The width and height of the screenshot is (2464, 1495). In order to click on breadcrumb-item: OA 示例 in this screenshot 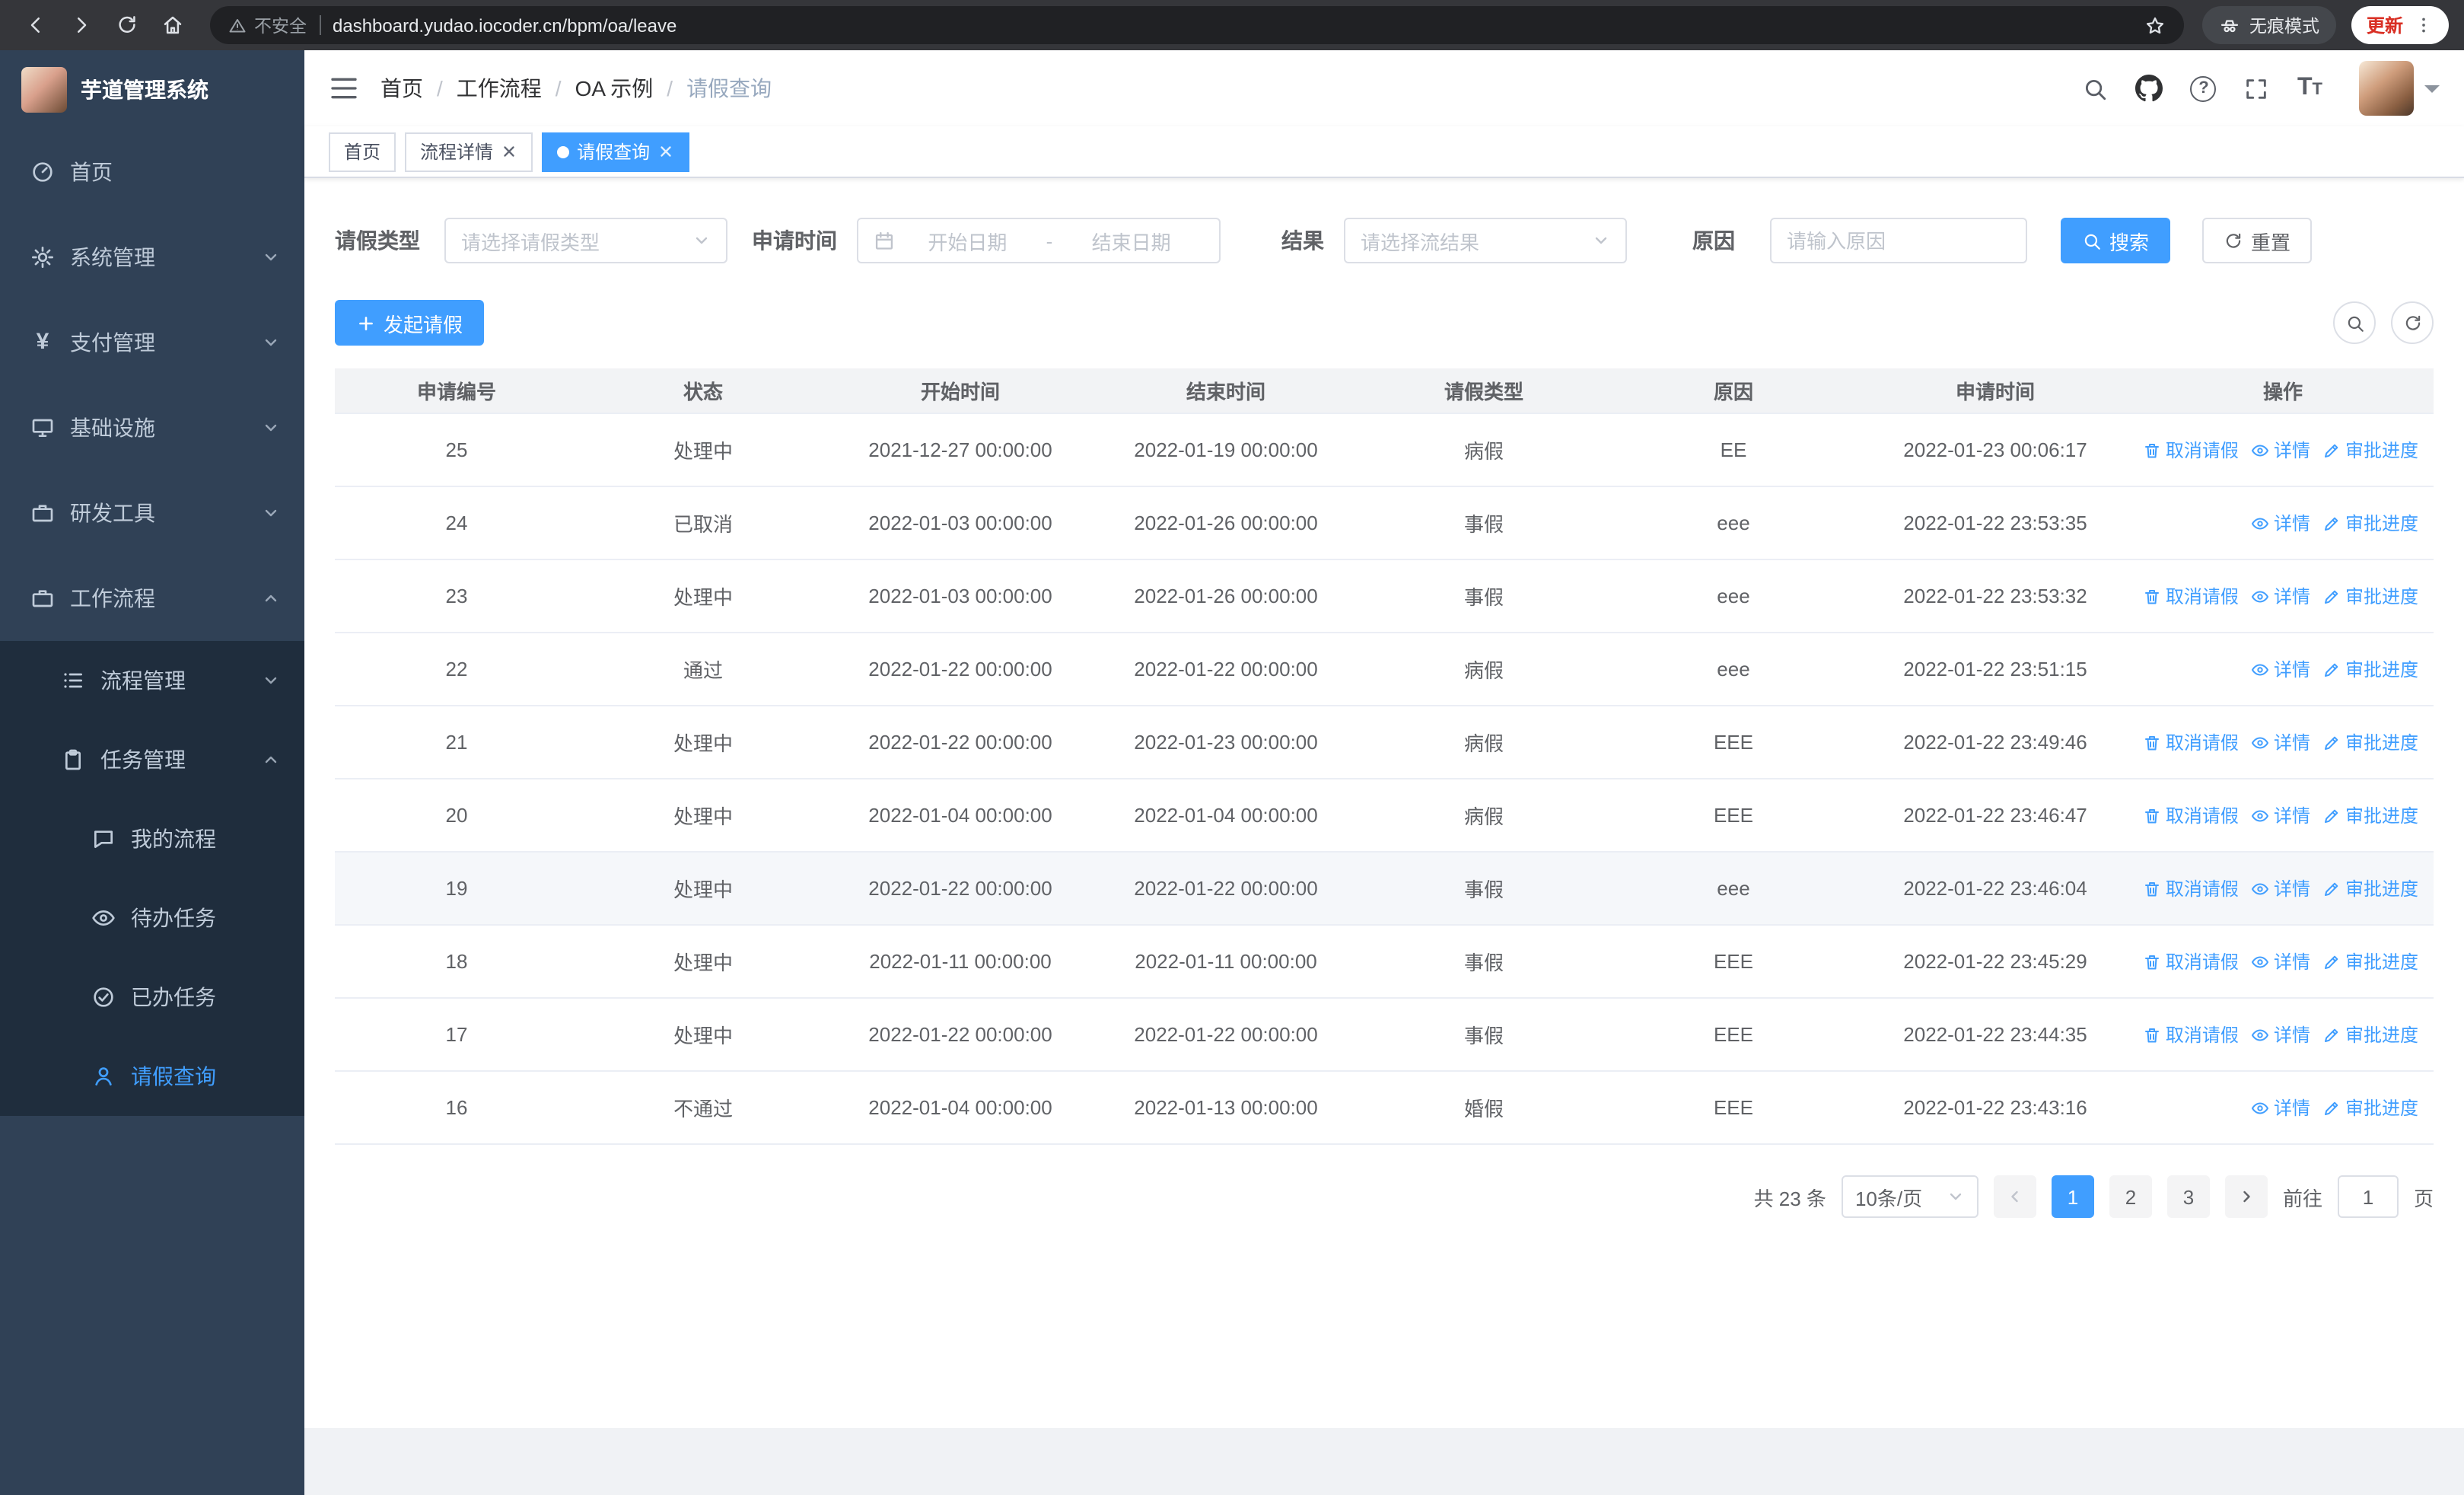, I will do `click(614, 89)`.